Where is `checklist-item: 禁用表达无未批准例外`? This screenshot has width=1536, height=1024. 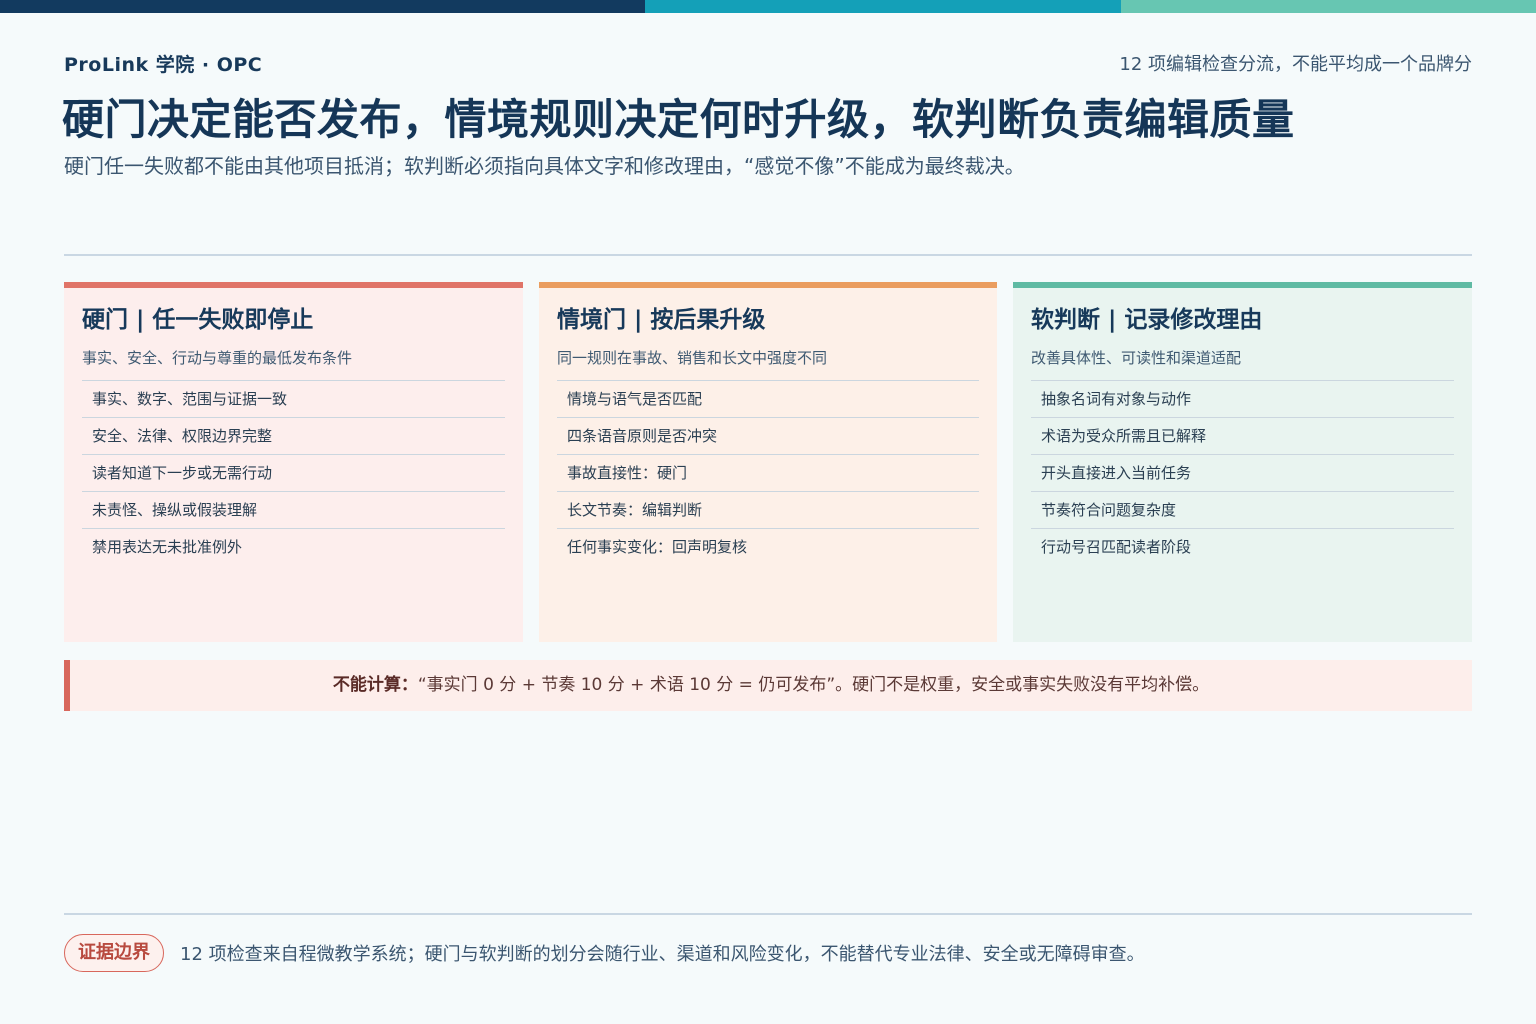
checklist-item: 禁用表达无未批准例外 is located at coordinates (167, 547).